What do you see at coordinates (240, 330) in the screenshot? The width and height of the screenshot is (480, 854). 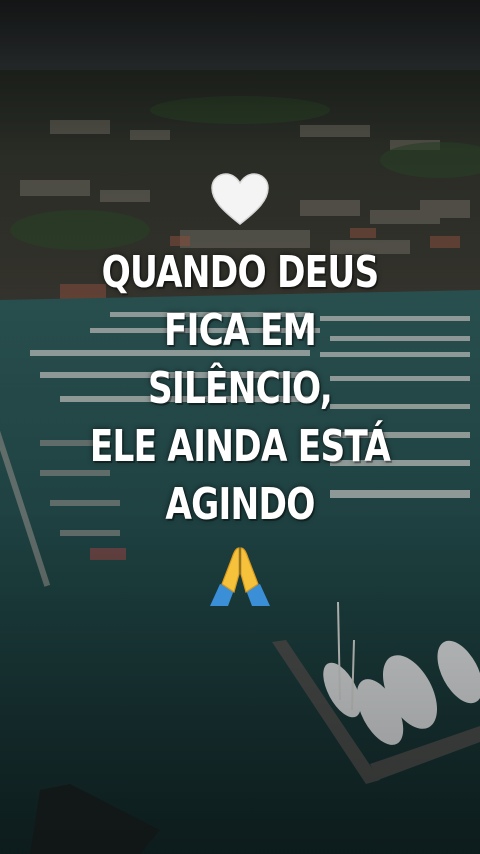 I see `caption-line-2: FICA EM` at bounding box center [240, 330].